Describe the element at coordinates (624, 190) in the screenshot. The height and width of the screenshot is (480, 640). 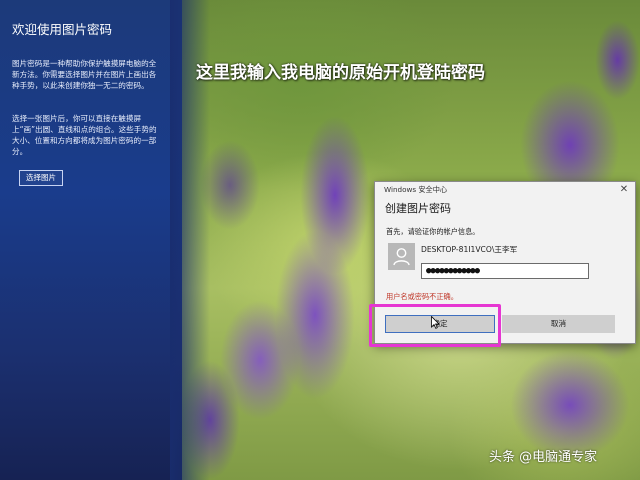
I see `close-icon: ✕` at that location.